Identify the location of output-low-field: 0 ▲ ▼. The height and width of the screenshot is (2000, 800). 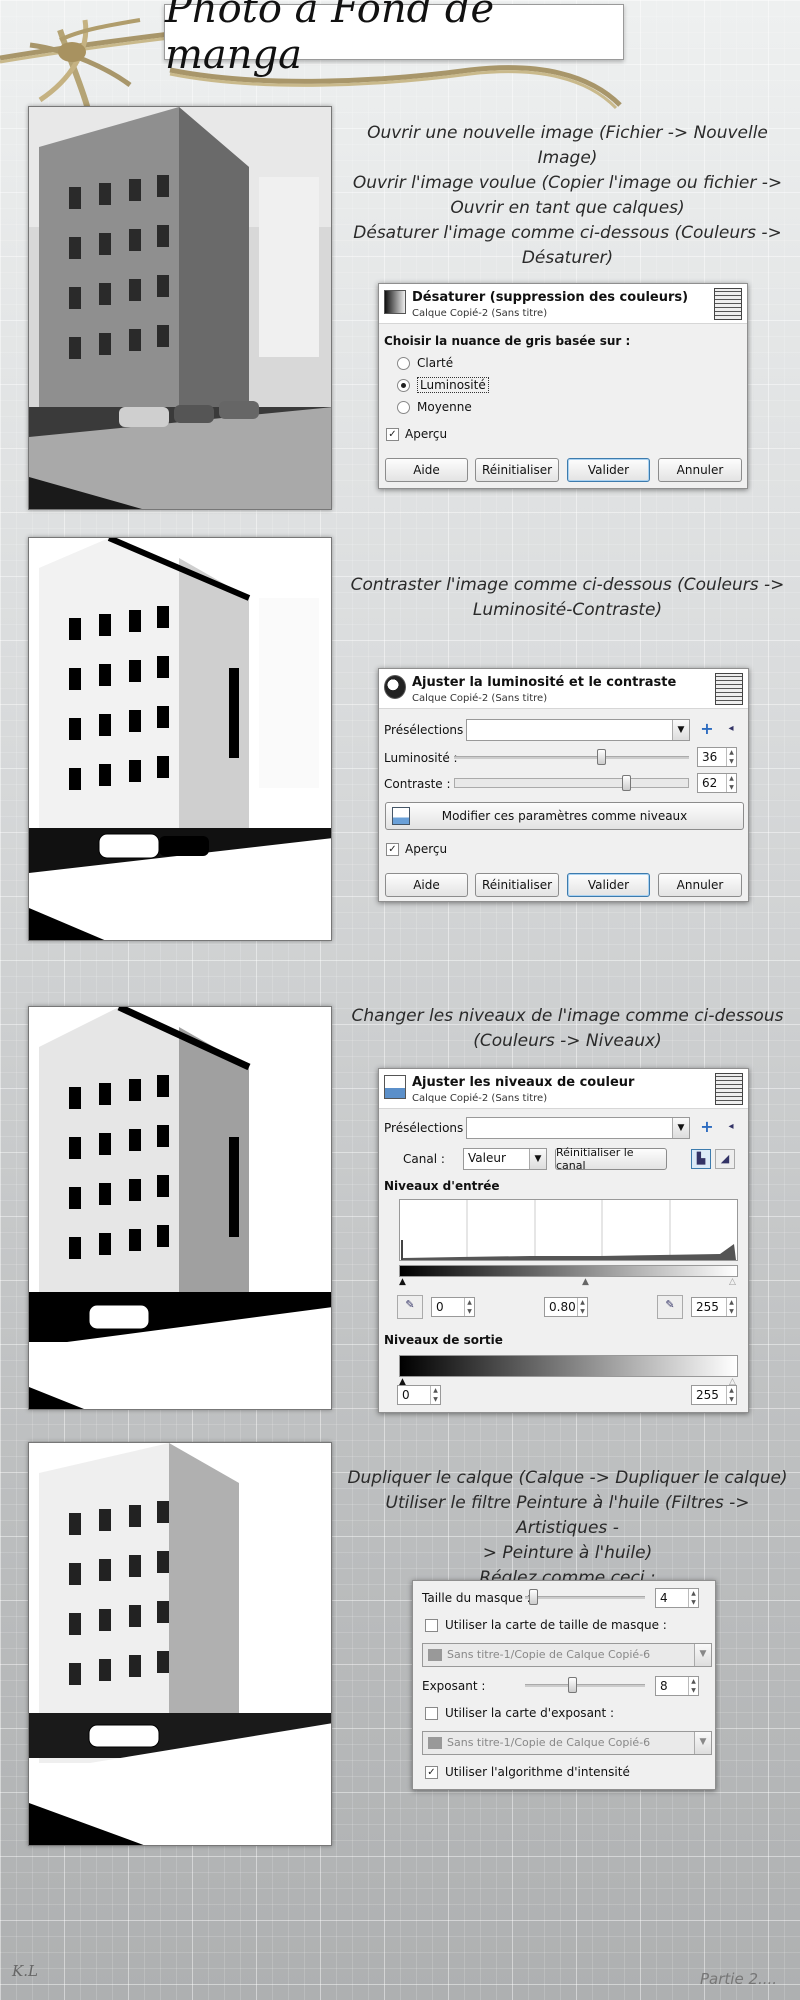
(419, 1395).